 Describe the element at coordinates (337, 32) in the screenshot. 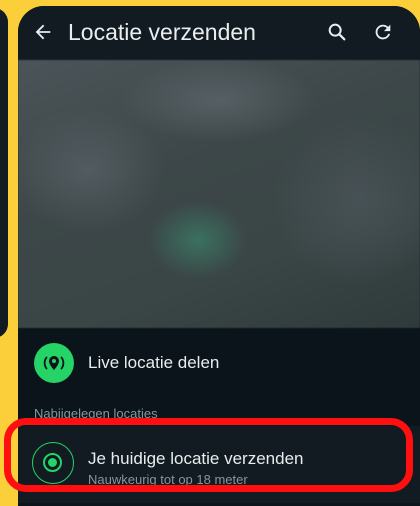

I see `search-icon` at that location.